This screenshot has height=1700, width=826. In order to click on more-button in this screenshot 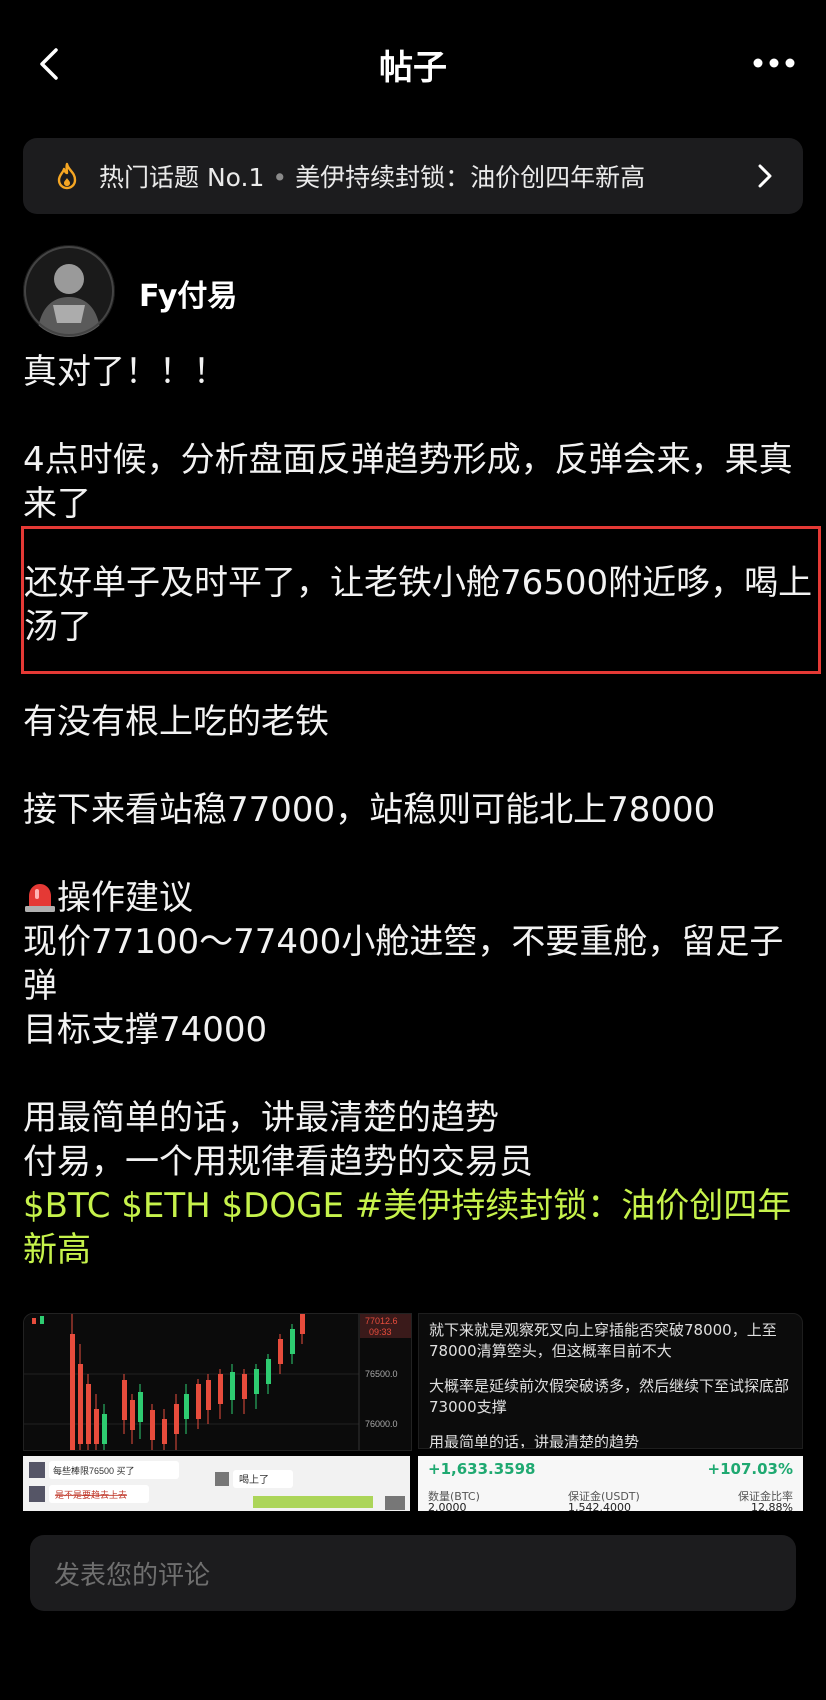, I will do `click(774, 63)`.